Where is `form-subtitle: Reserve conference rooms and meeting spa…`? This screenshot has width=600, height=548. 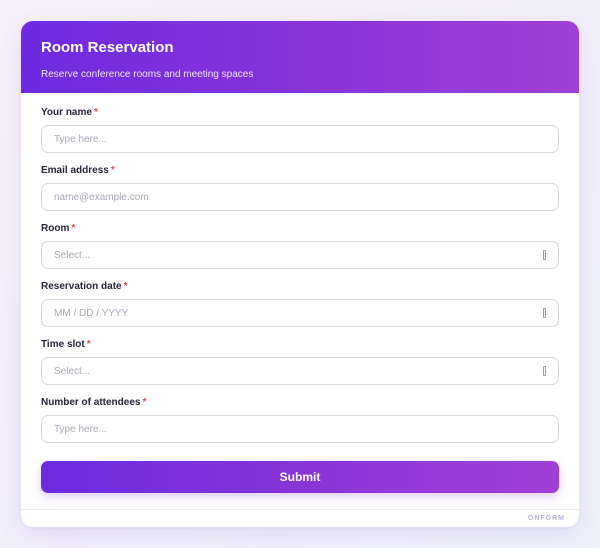 form-subtitle: Reserve conference rooms and meeting spa… is located at coordinates (147, 74).